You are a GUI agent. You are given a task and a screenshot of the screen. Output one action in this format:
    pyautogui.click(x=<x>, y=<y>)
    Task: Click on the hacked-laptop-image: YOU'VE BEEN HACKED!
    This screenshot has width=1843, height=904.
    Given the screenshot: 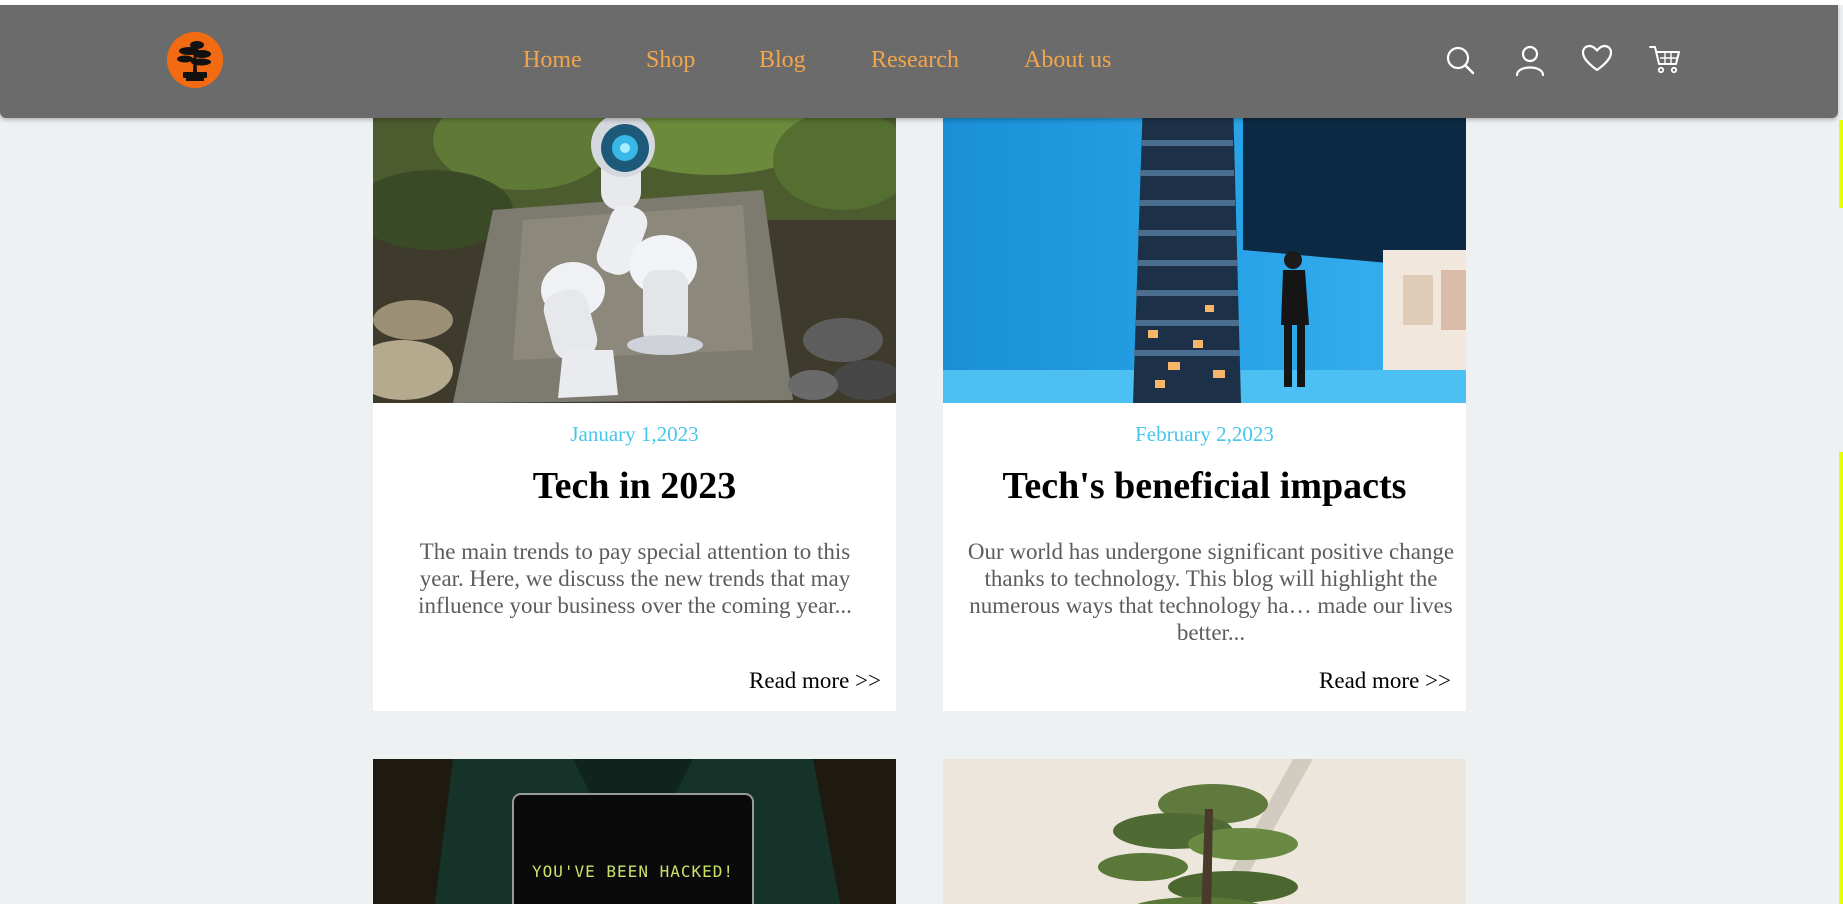 What is the action you would take?
    pyautogui.click(x=634, y=831)
    